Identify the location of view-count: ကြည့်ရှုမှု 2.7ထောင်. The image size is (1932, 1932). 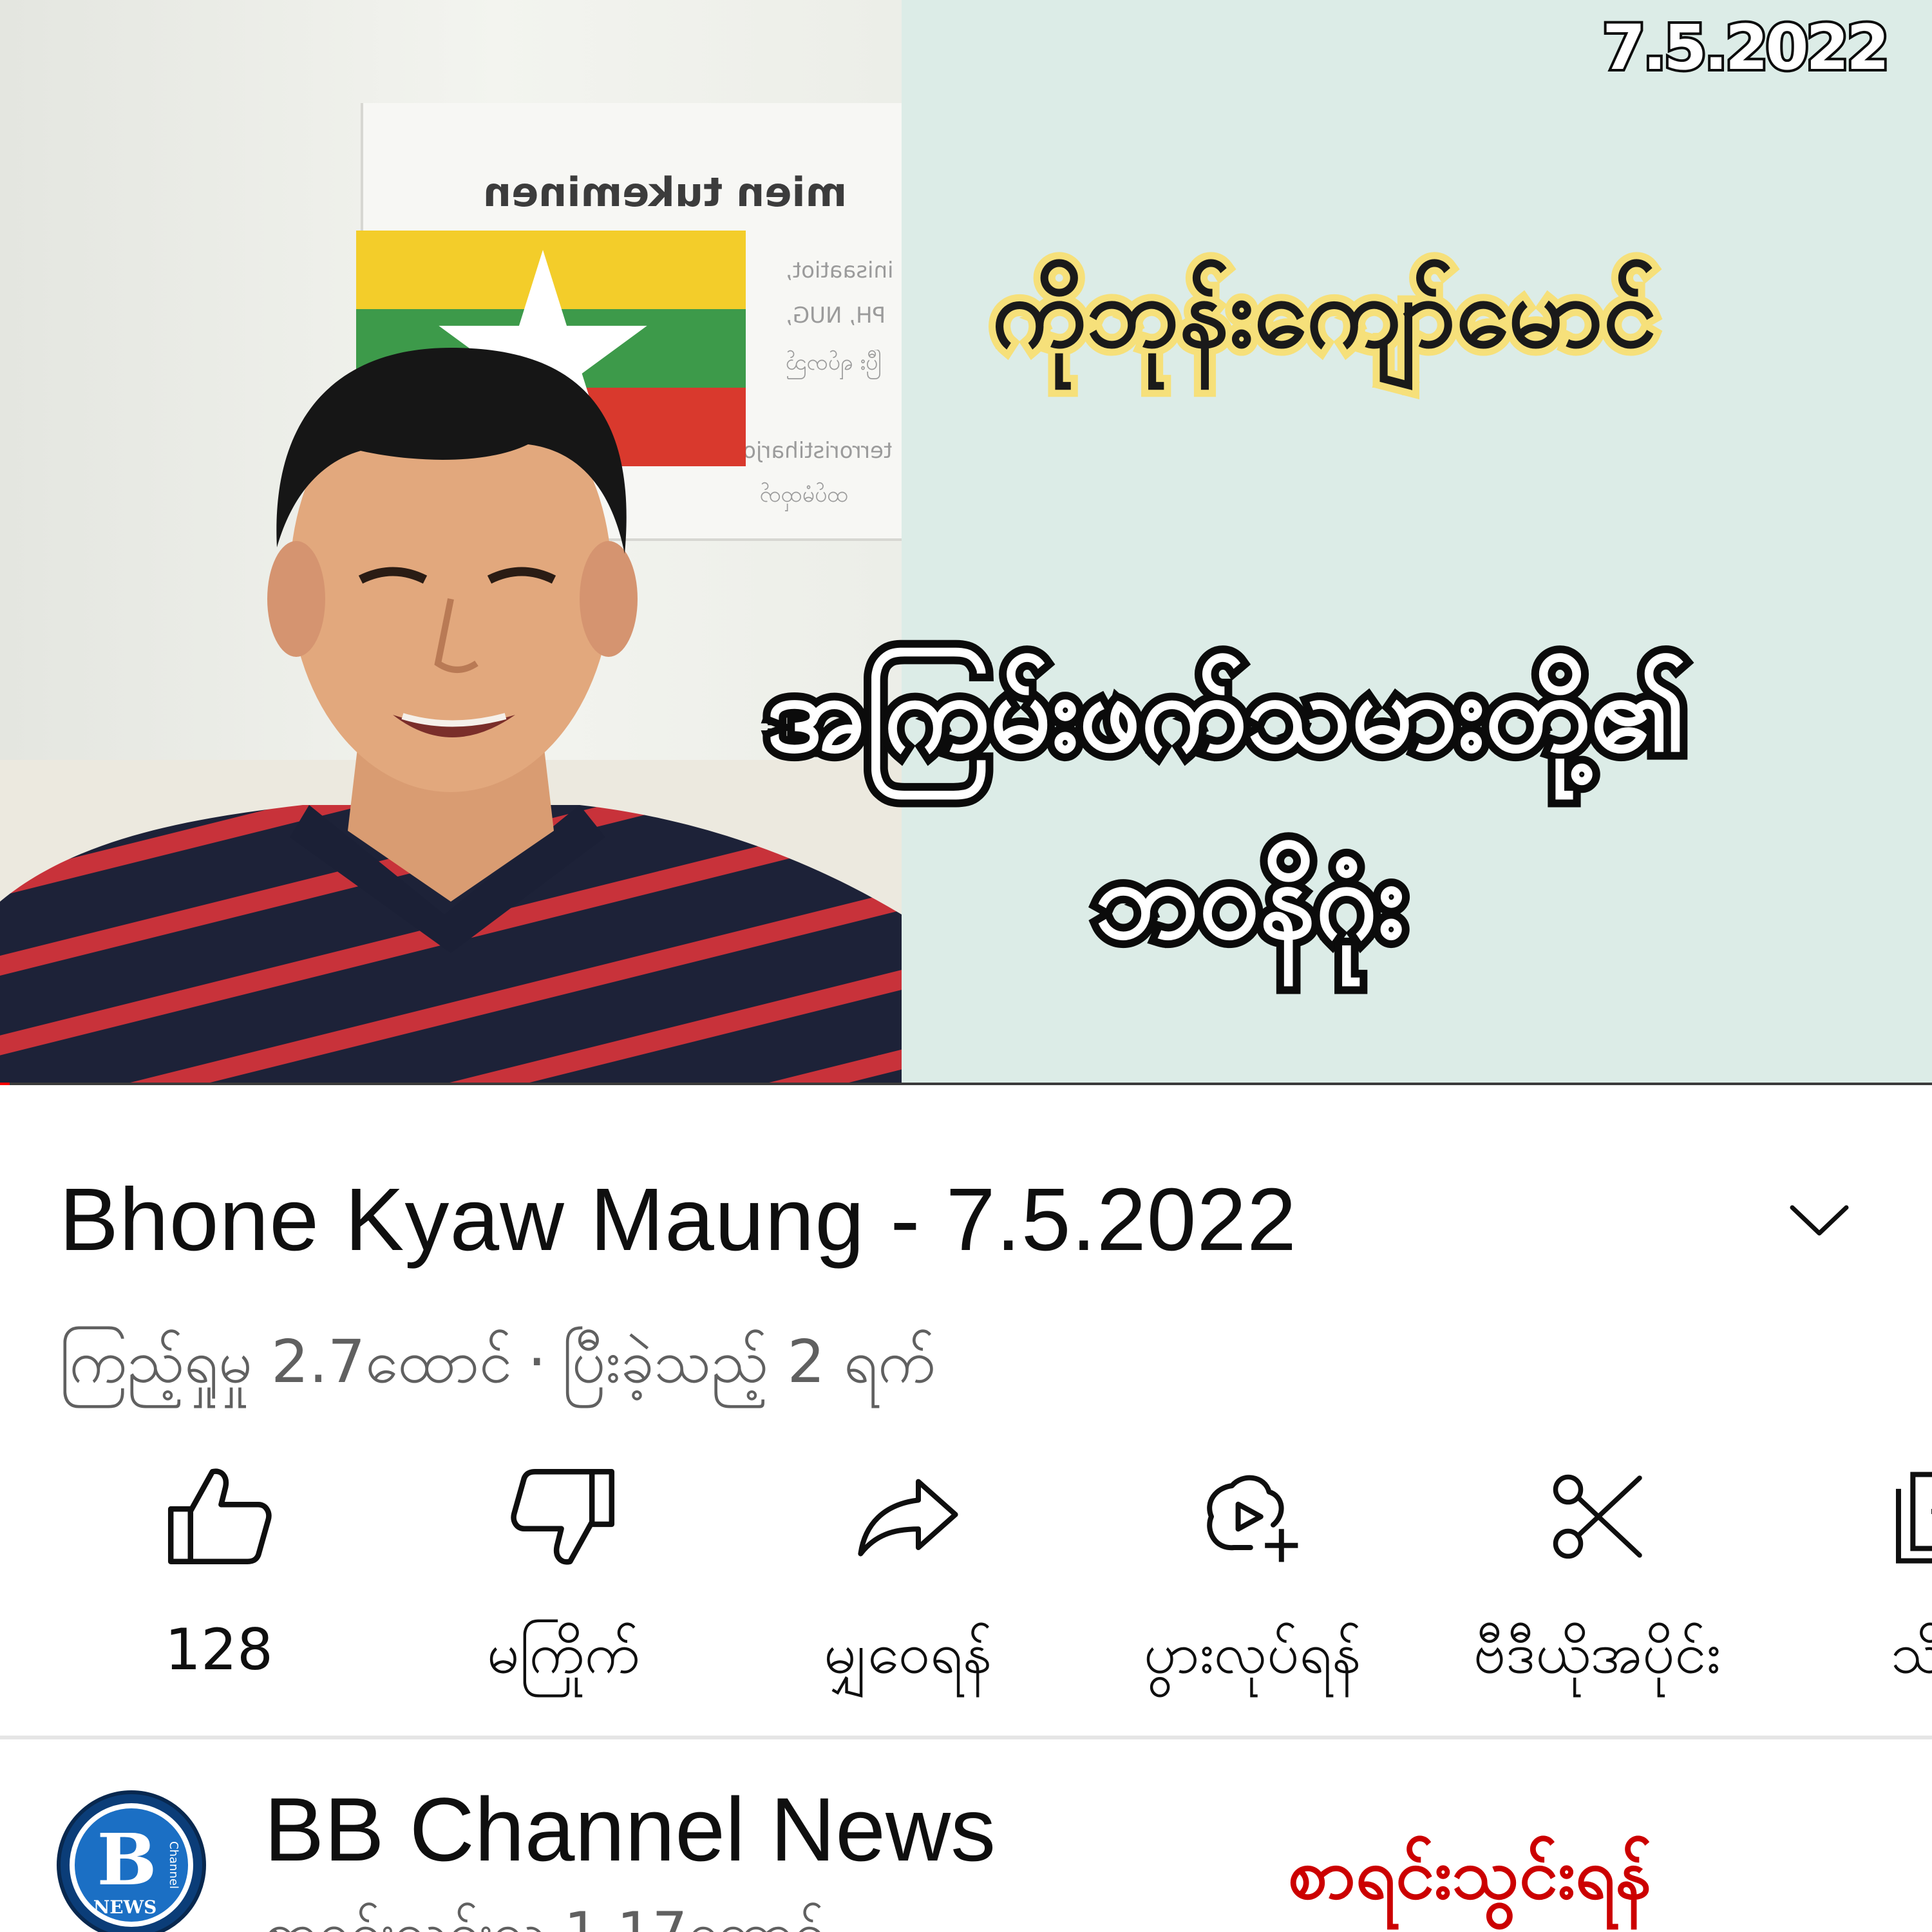
(286, 1362).